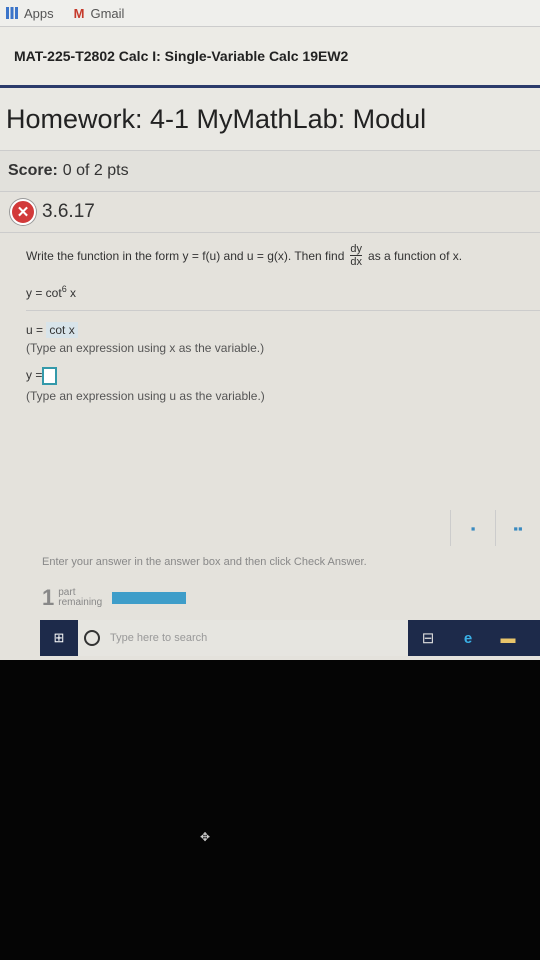 The height and width of the screenshot is (960, 540). I want to click on func-exp: 6, so click(64, 289).